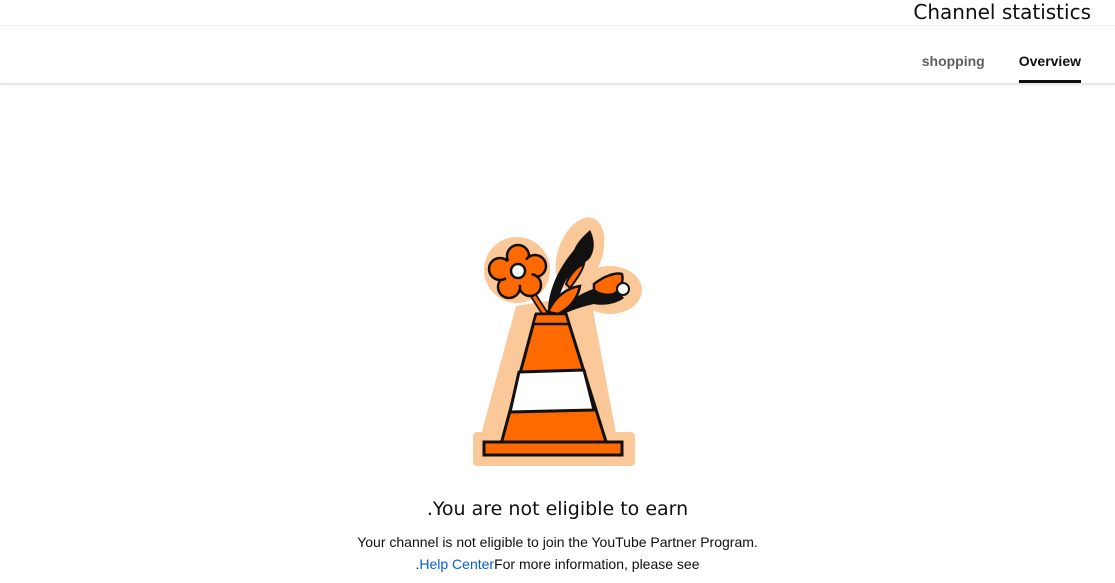 This screenshot has width=1115, height=583. I want to click on header: Channel statistics shopping Overview, so click(557, 42).